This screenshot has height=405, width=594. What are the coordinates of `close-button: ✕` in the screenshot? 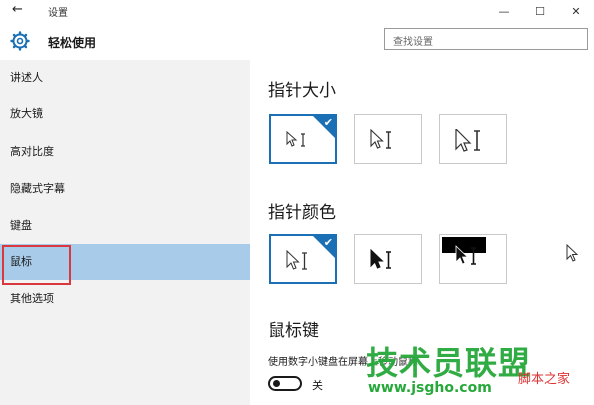 It's located at (576, 11).